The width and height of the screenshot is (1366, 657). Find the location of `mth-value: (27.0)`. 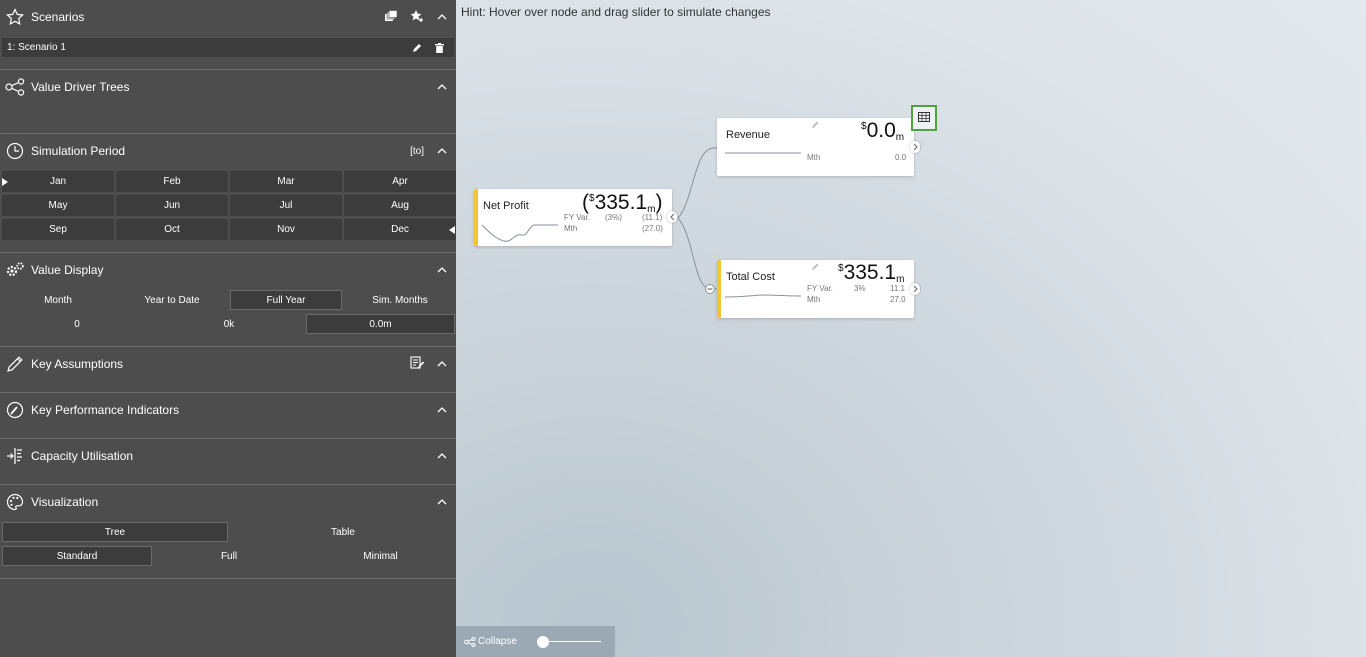

mth-value: (27.0) is located at coordinates (652, 228).